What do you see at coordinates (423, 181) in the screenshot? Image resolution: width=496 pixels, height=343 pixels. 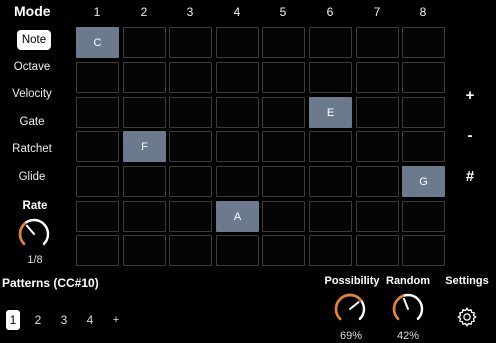 I see `grid-cell: G` at bounding box center [423, 181].